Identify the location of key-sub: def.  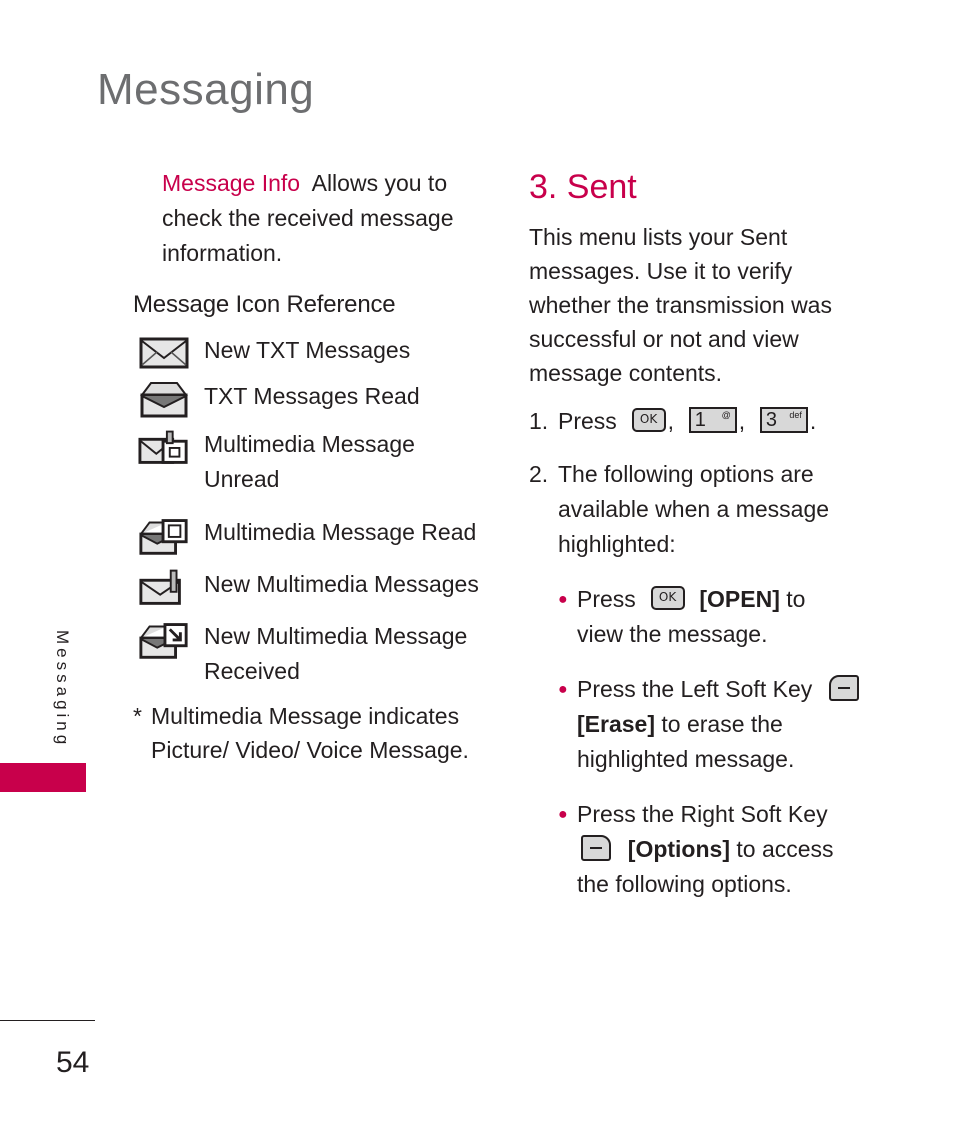
(795, 414).